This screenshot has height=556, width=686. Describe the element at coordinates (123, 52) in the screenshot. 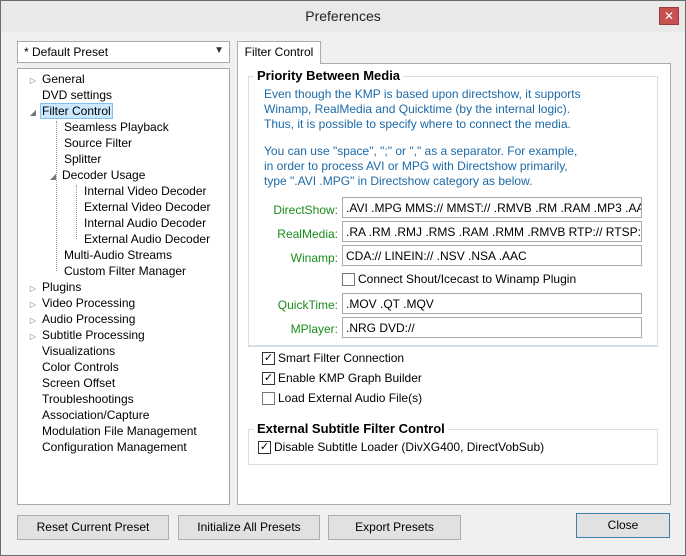

I see `preset-dropdown: * Default Preset ▼` at that location.